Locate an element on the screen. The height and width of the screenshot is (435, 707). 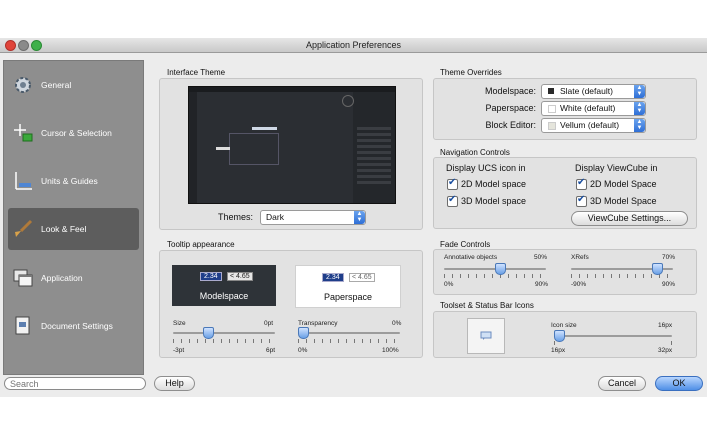
transparency-slider is located at coordinates (349, 338).